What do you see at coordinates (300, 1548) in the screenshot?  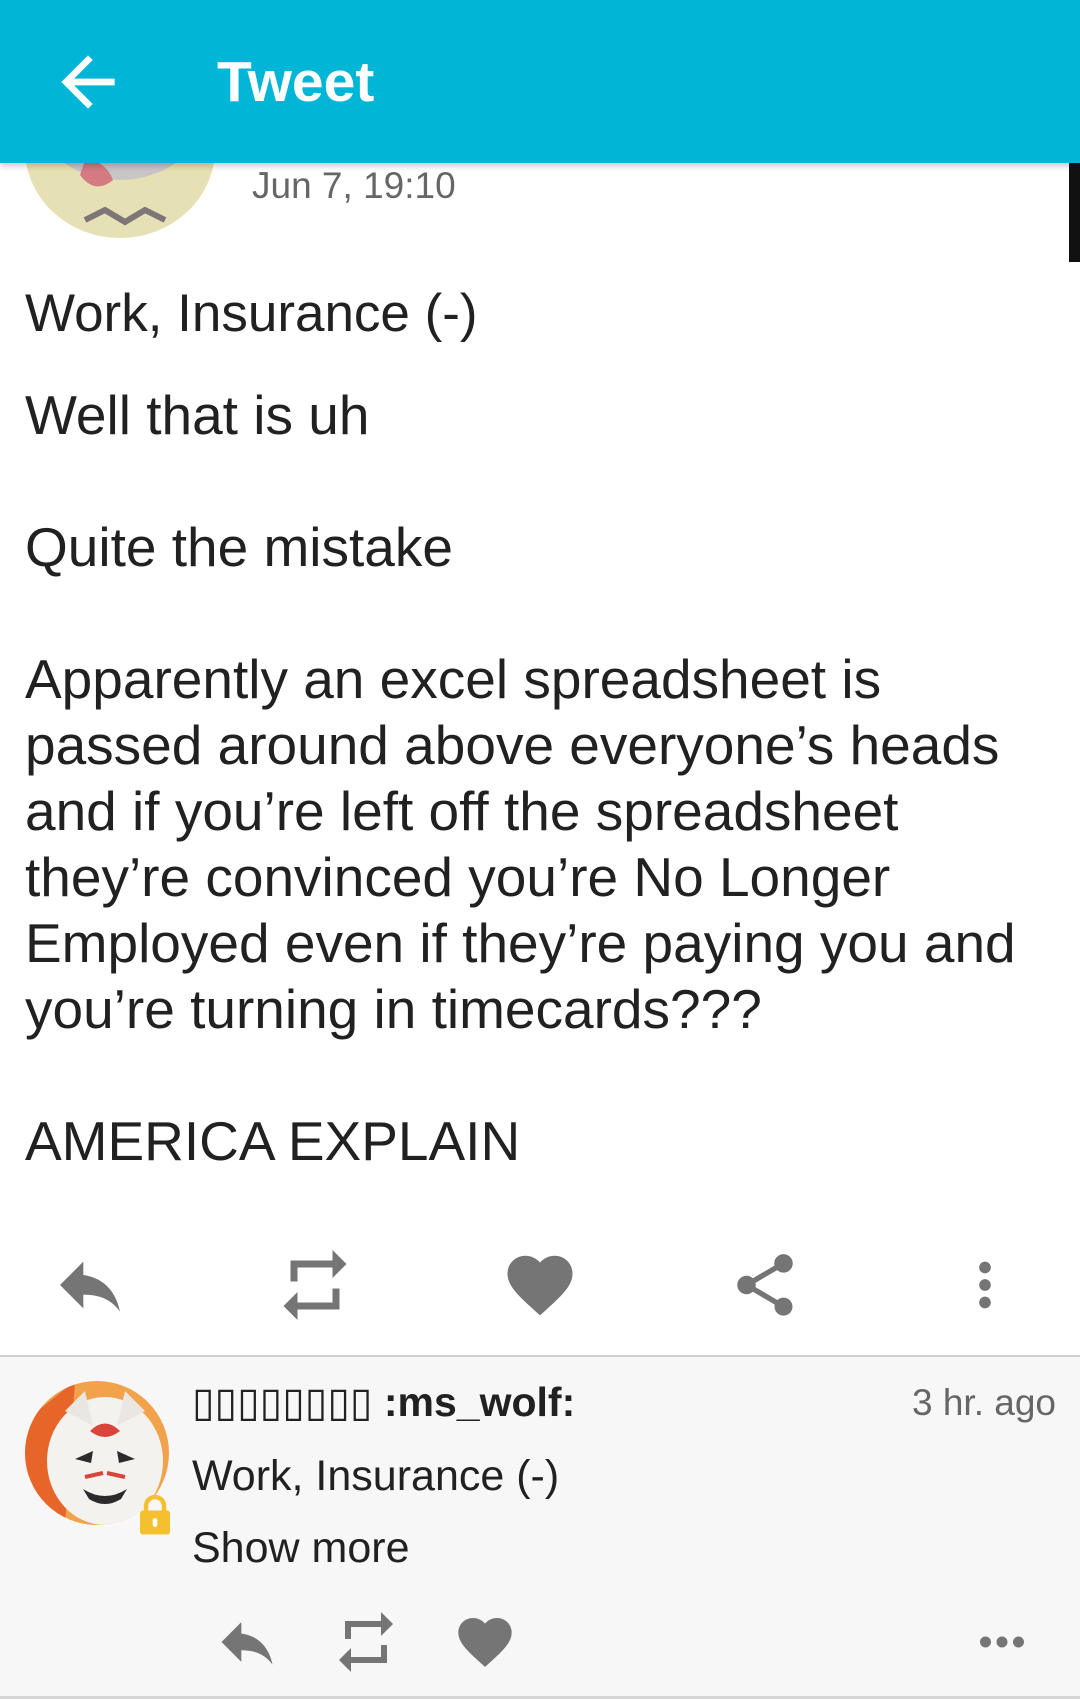 I see `show-more-button: Show more` at bounding box center [300, 1548].